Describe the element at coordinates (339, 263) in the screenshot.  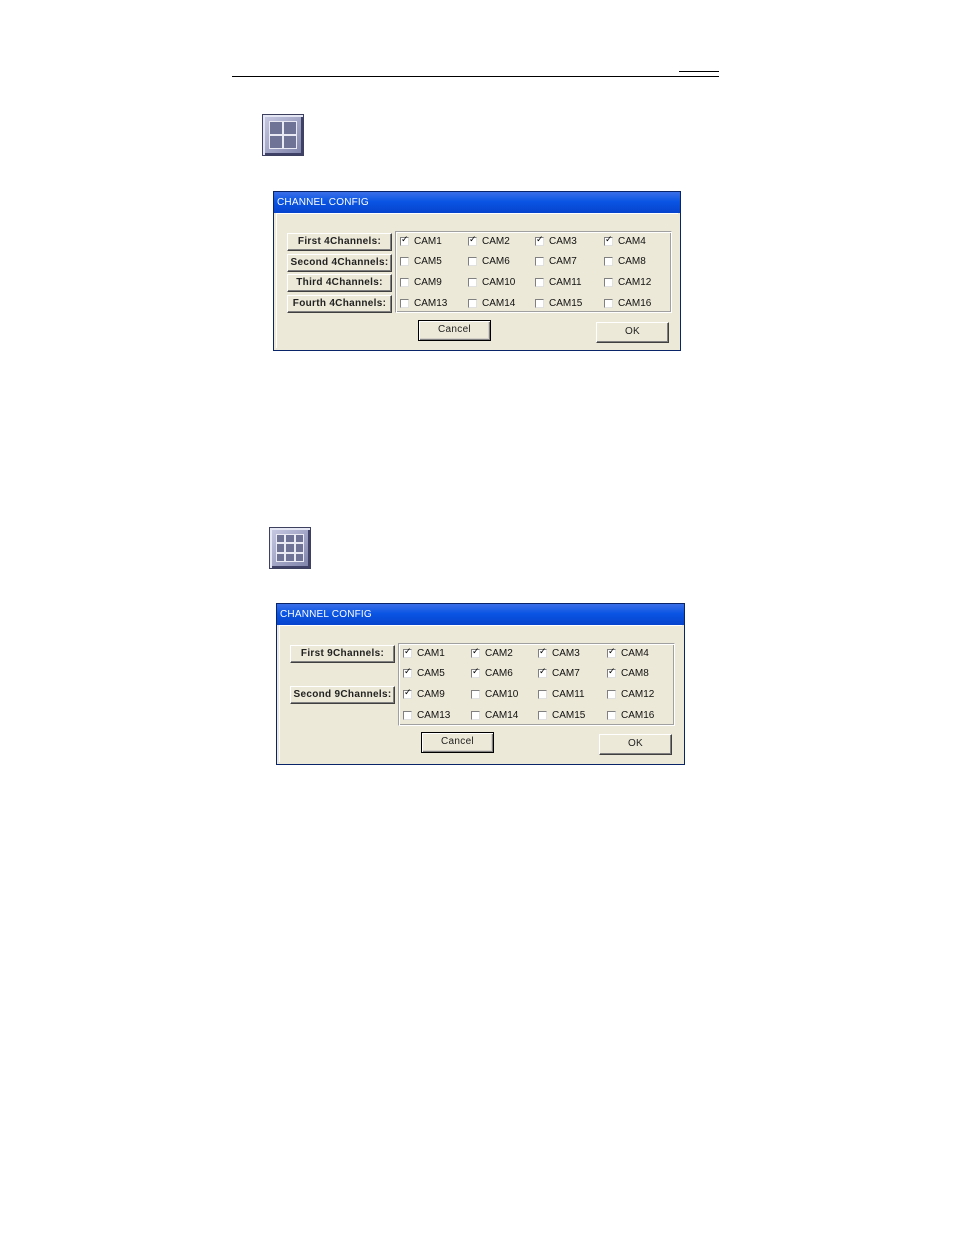
I see `second-4-channels-button: Second 4Channels:` at that location.